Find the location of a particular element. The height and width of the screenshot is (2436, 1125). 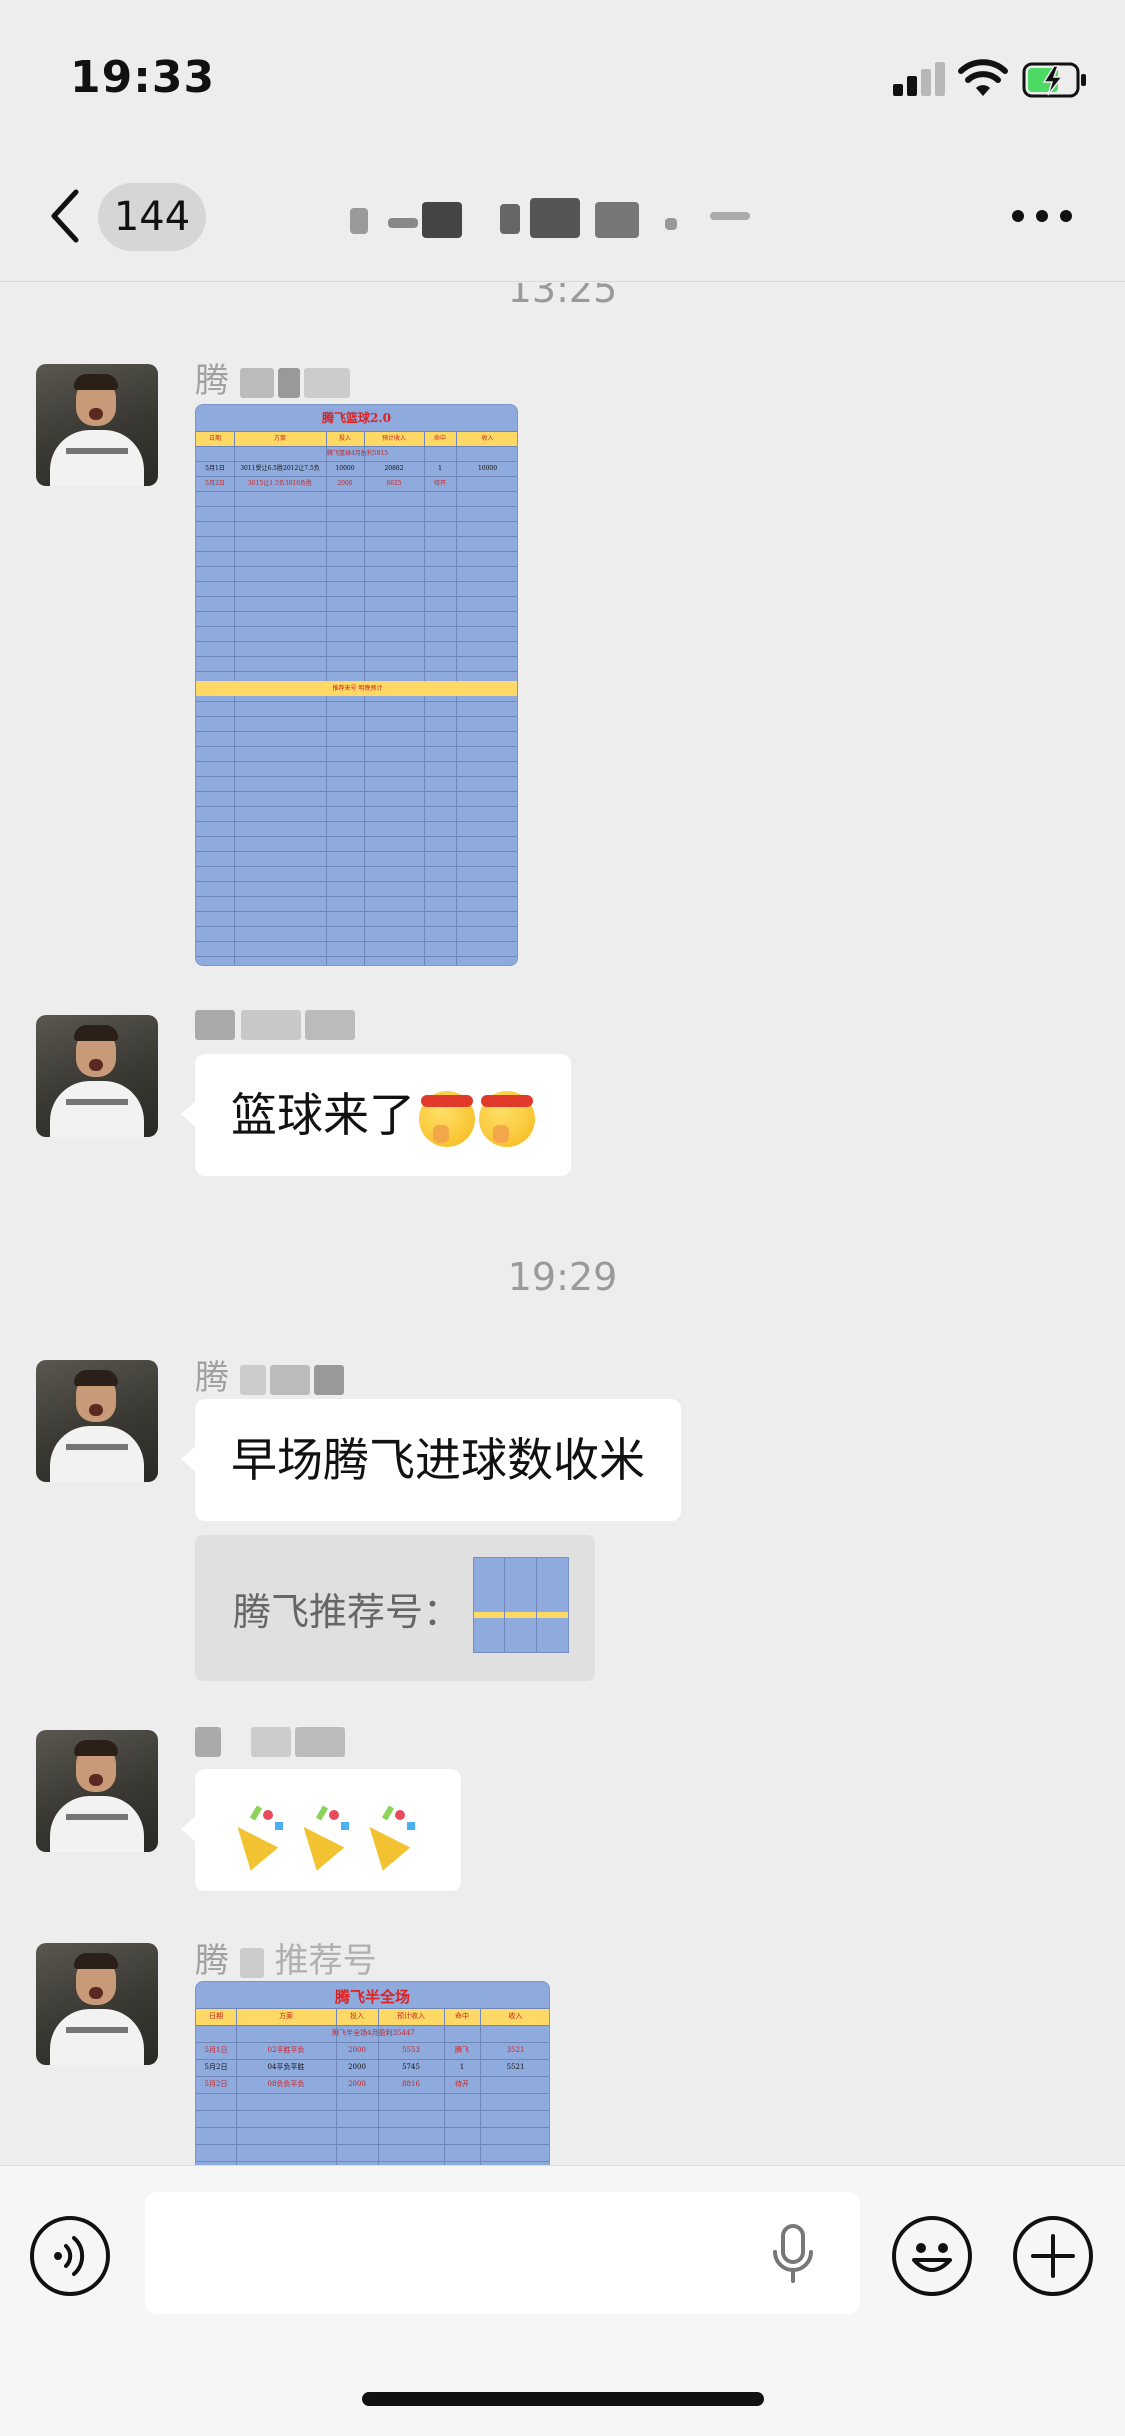

message-input is located at coordinates (502, 2253).